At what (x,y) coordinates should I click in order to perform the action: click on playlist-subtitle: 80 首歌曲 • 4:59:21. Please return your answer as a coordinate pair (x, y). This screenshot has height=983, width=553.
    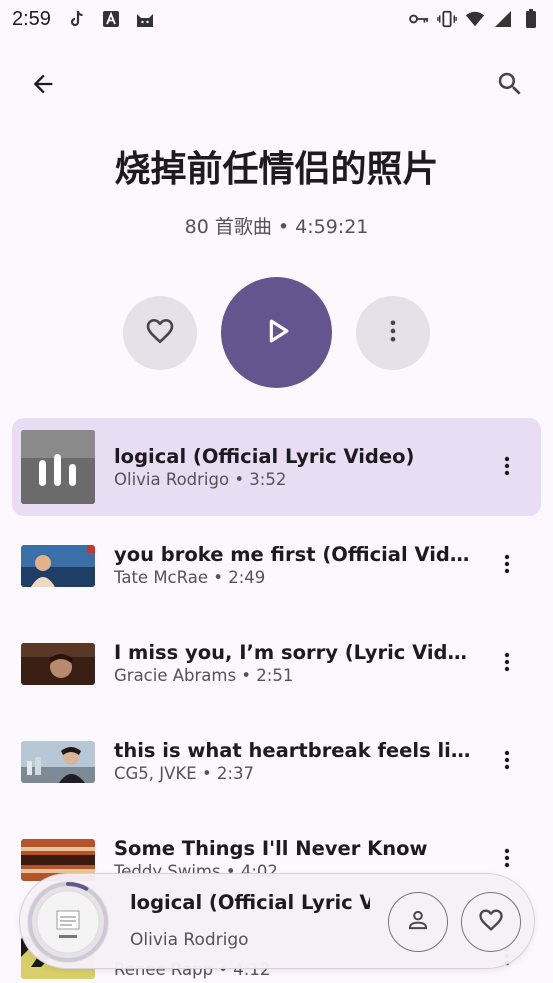
    Looking at the image, I should click on (276, 227).